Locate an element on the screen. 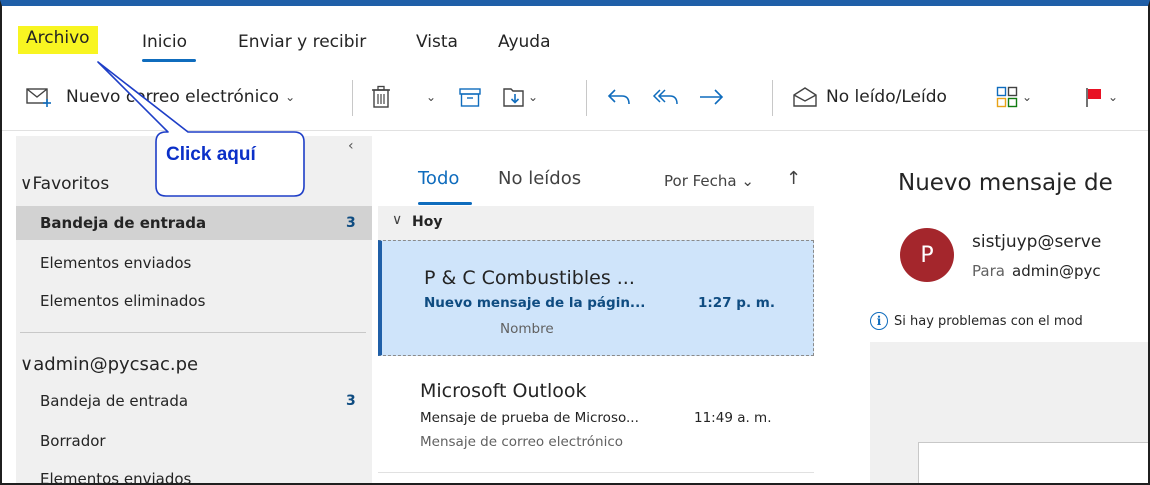 This screenshot has width=1150, height=485. toolbar-divider-line is located at coordinates (575, 130).